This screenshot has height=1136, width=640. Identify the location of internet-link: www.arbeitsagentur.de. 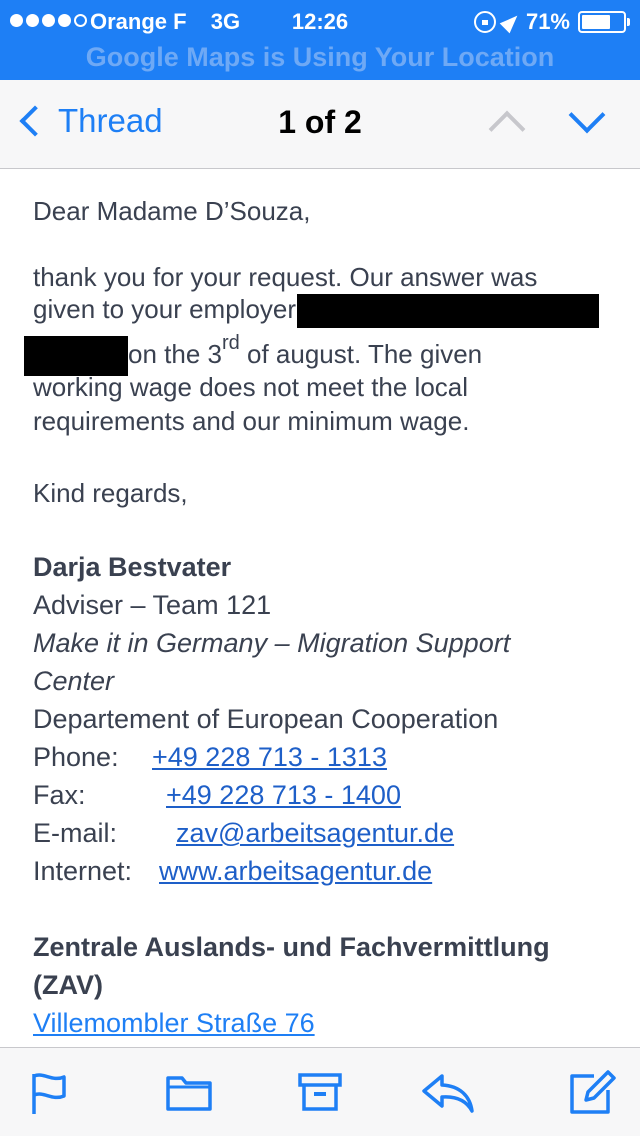
(295, 871).